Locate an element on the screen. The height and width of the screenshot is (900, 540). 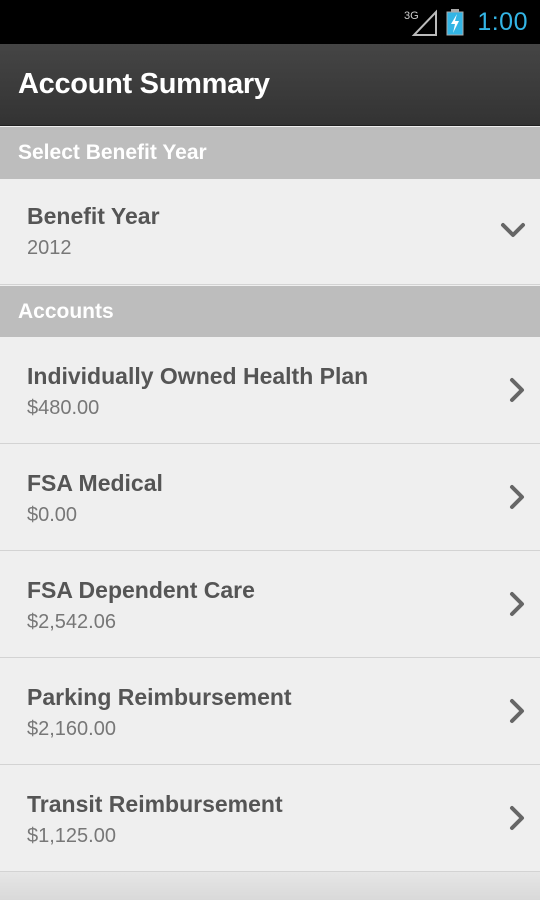
status-bar: 3G 1:00 is located at coordinates (270, 22).